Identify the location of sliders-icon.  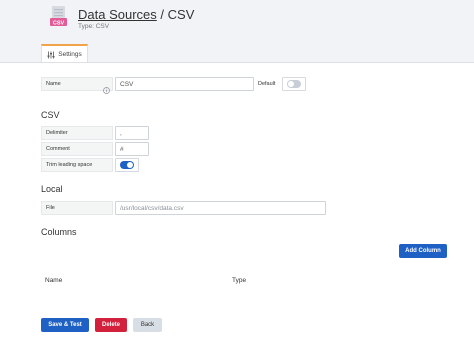
(51, 55).